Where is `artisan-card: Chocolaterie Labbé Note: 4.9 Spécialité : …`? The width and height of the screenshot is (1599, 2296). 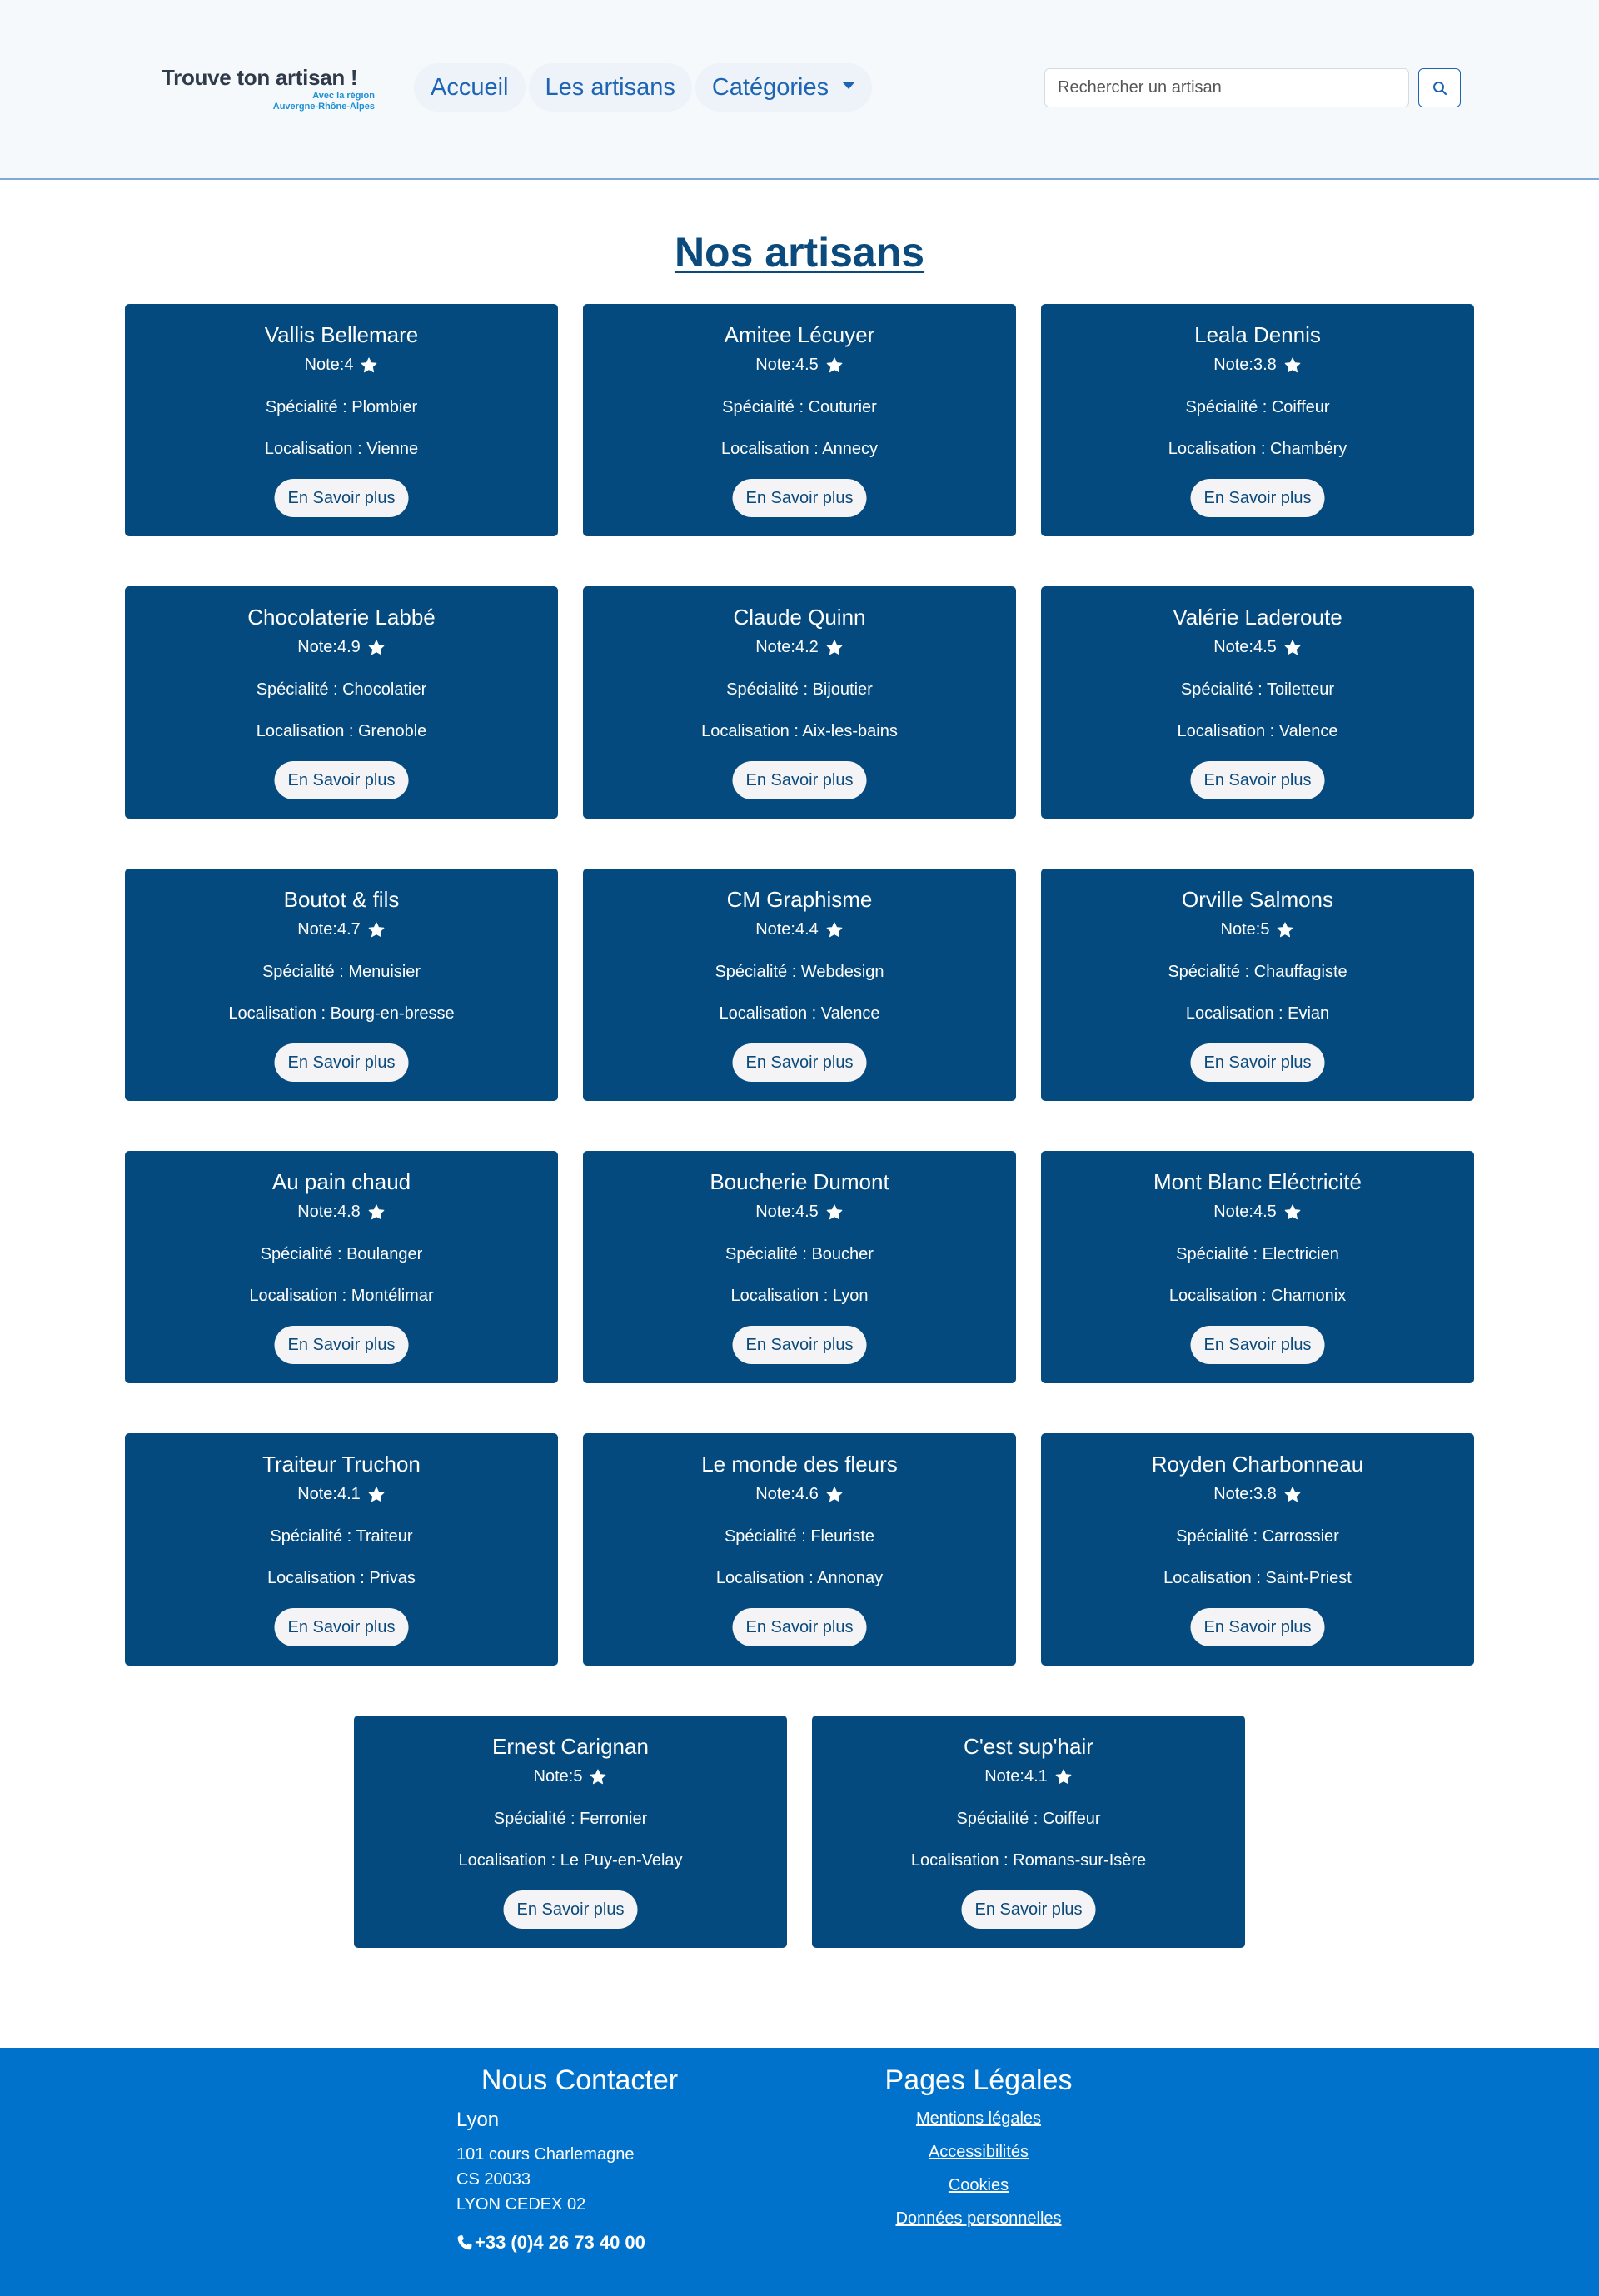 artisan-card: Chocolaterie Labbé Note: 4.9 Spécialité : … is located at coordinates (341, 703).